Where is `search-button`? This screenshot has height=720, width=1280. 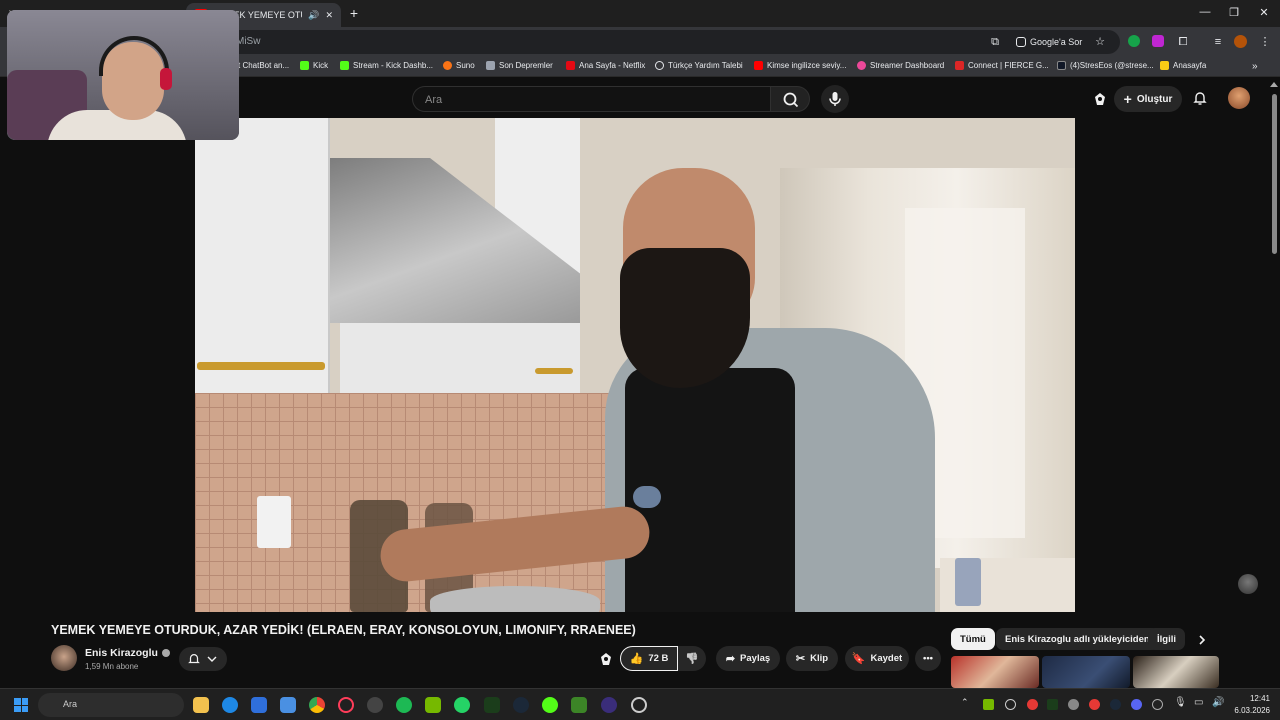 search-button is located at coordinates (790, 99).